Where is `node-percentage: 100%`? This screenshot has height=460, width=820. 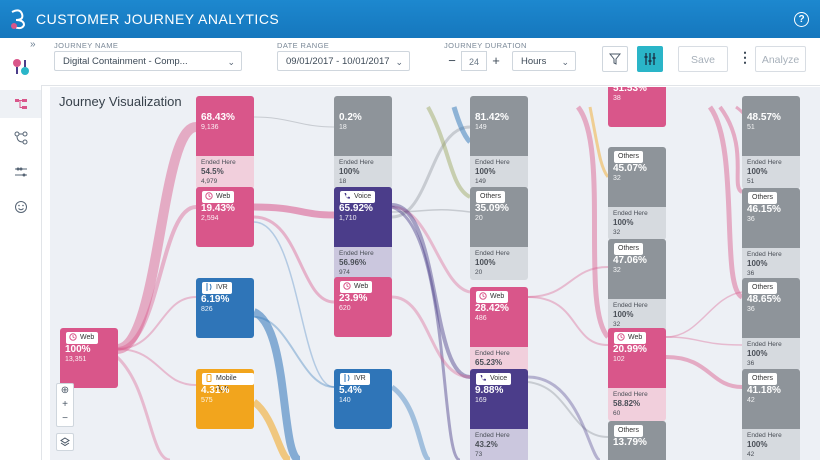
node-percentage: 100% is located at coordinates (78, 349).